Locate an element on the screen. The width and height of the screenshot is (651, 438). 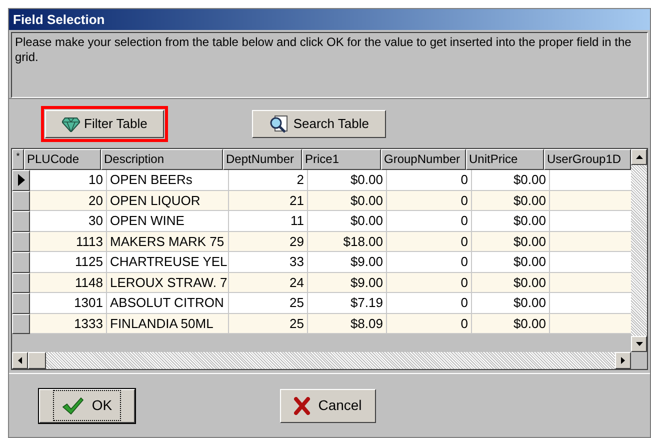
column-header: UnitPrice is located at coordinates (505, 159).